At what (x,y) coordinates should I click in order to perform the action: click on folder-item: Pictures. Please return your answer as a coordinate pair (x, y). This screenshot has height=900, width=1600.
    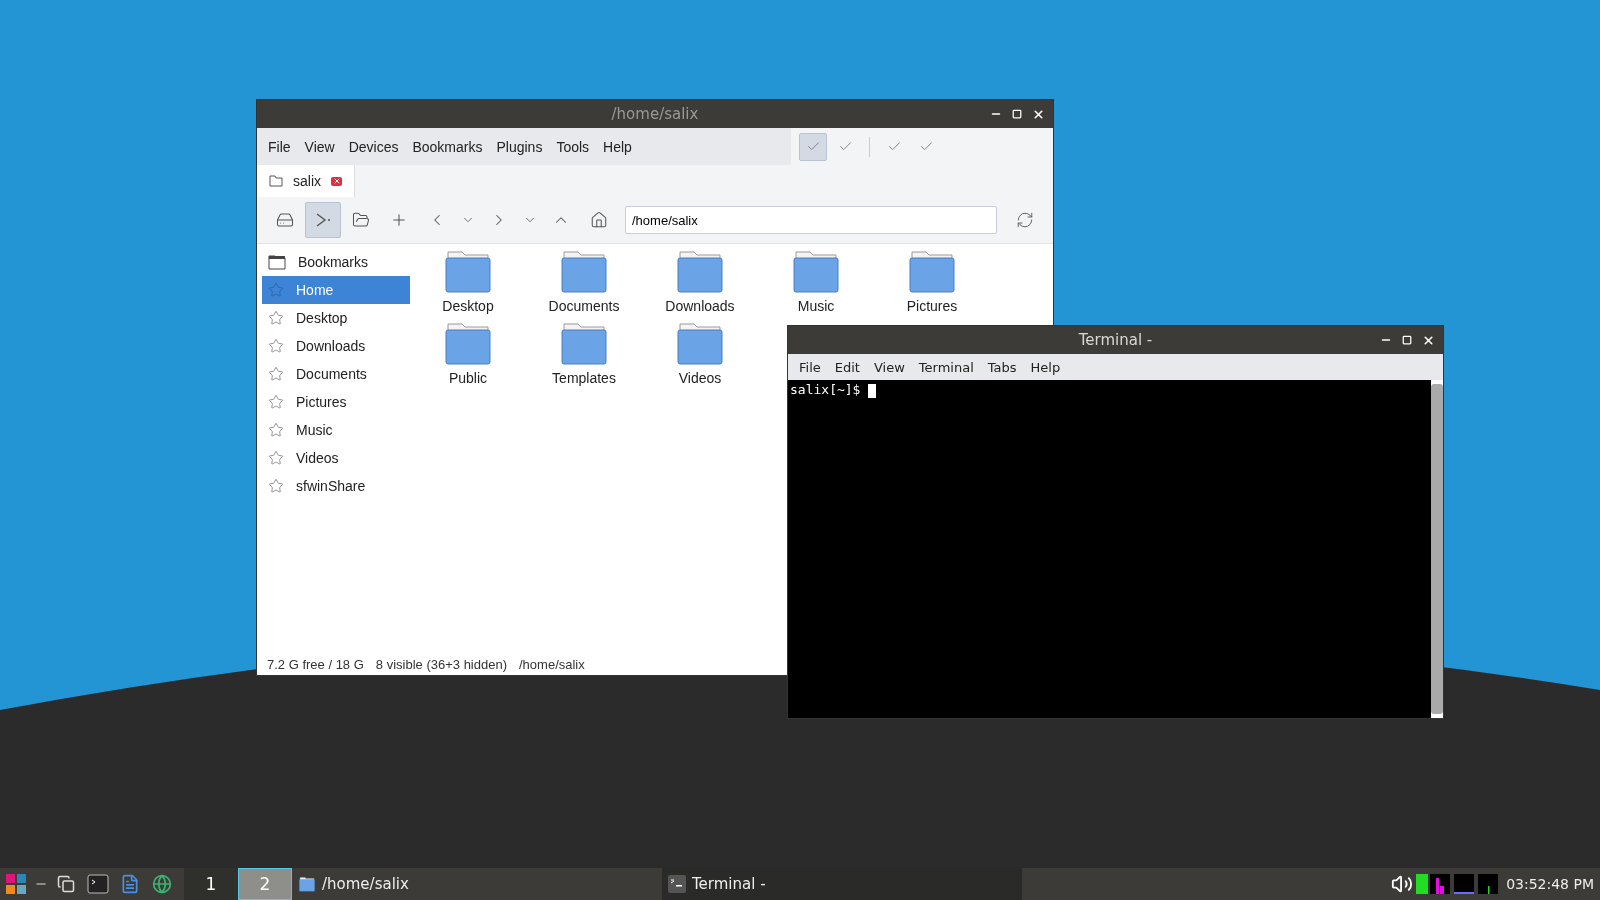
    Looking at the image, I should click on (932, 284).